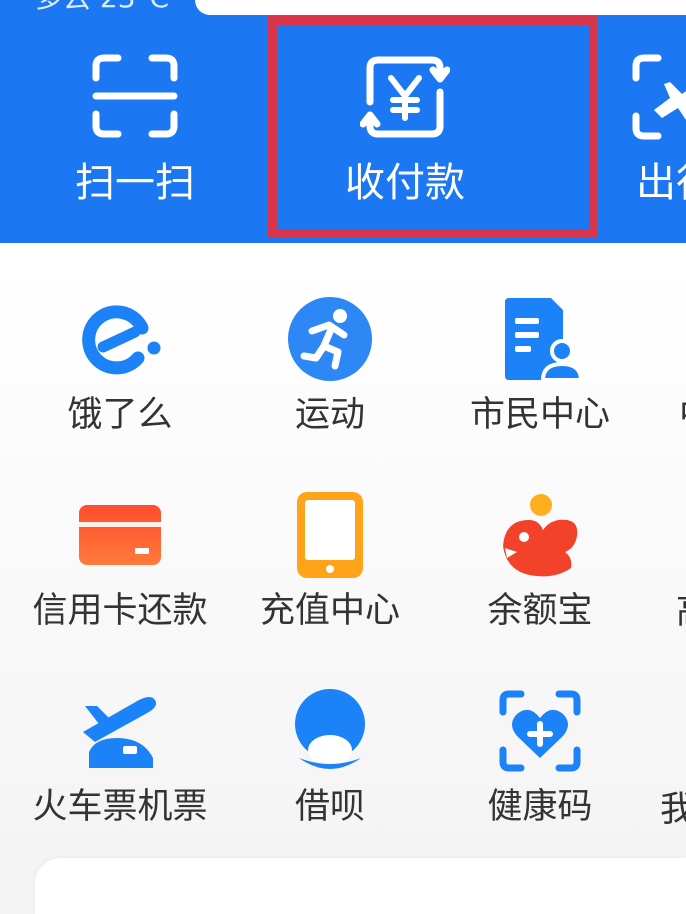 Image resolution: width=686 pixels, height=914 pixels. What do you see at coordinates (330, 339) in the screenshot?
I see `running-icon` at bounding box center [330, 339].